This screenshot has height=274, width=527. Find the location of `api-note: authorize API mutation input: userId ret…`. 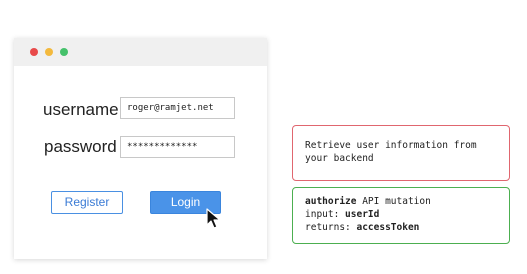

api-note: authorize API mutation input: userId ret… is located at coordinates (401, 215).